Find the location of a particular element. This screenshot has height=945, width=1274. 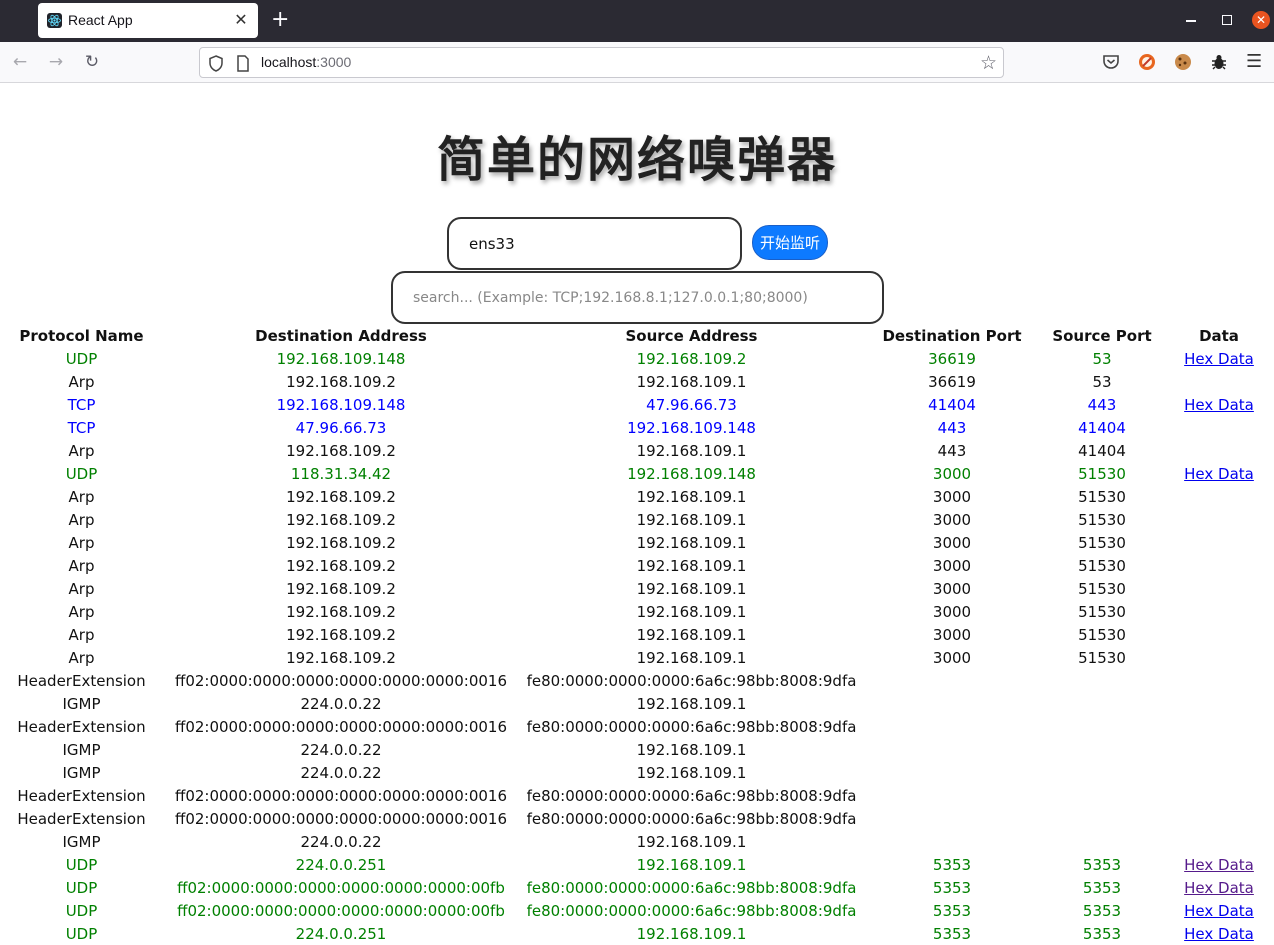

cell-protocol: HeaderExtension is located at coordinates (81, 818).